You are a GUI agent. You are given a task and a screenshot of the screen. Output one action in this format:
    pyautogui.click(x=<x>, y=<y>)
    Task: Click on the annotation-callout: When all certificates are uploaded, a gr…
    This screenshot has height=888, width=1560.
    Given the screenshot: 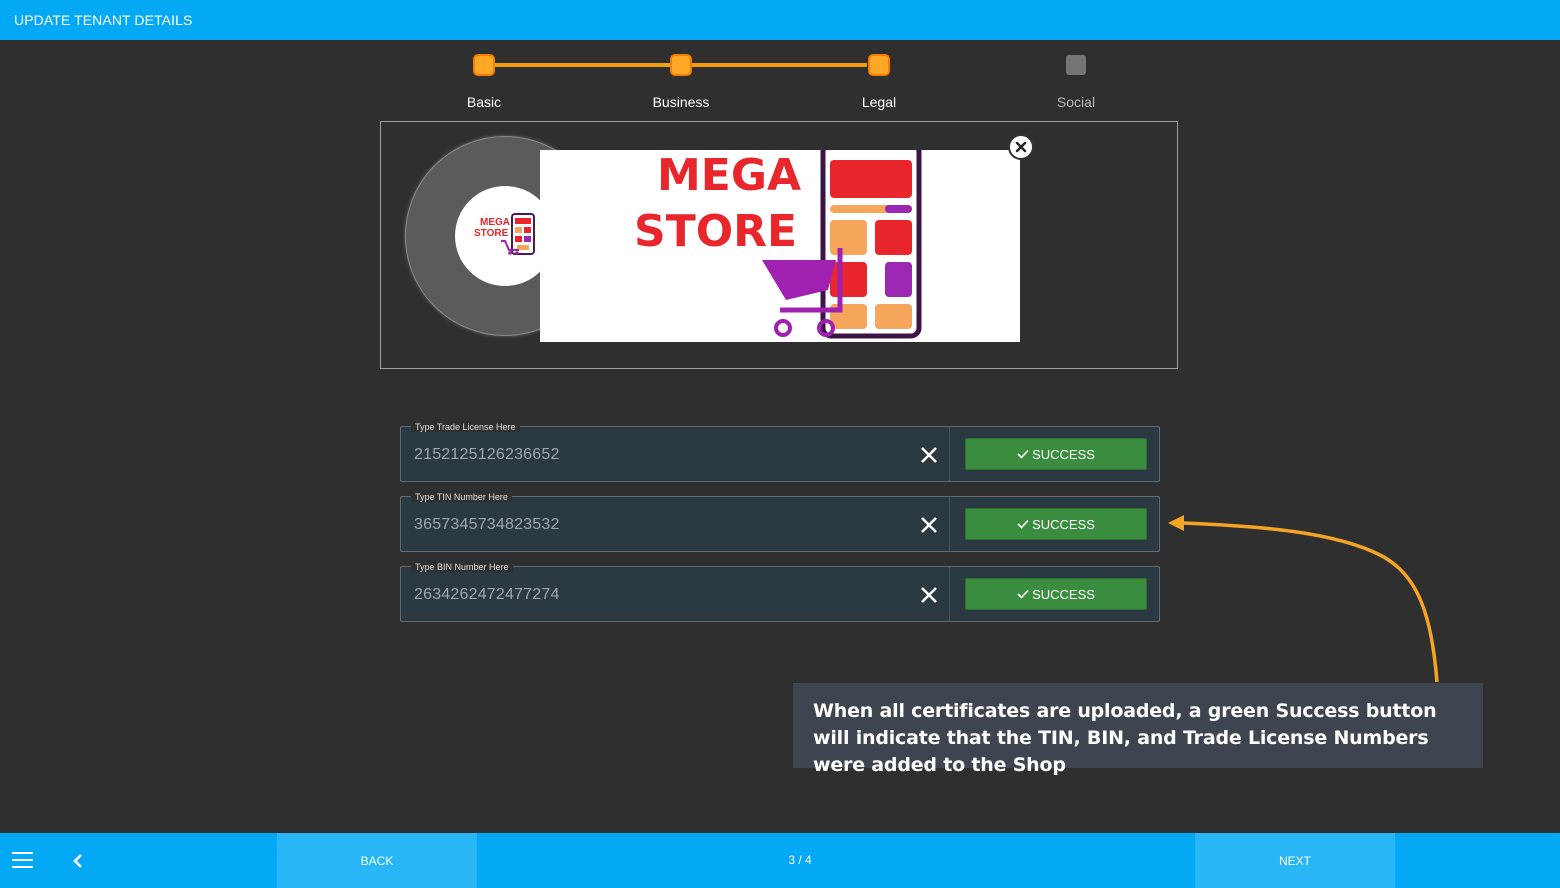 What is the action you would take?
    pyautogui.click(x=1138, y=729)
    